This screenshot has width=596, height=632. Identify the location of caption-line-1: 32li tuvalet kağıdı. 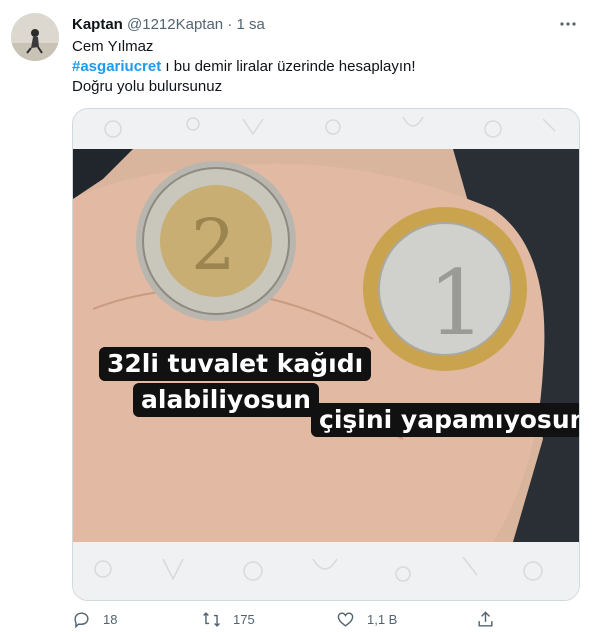
(235, 364).